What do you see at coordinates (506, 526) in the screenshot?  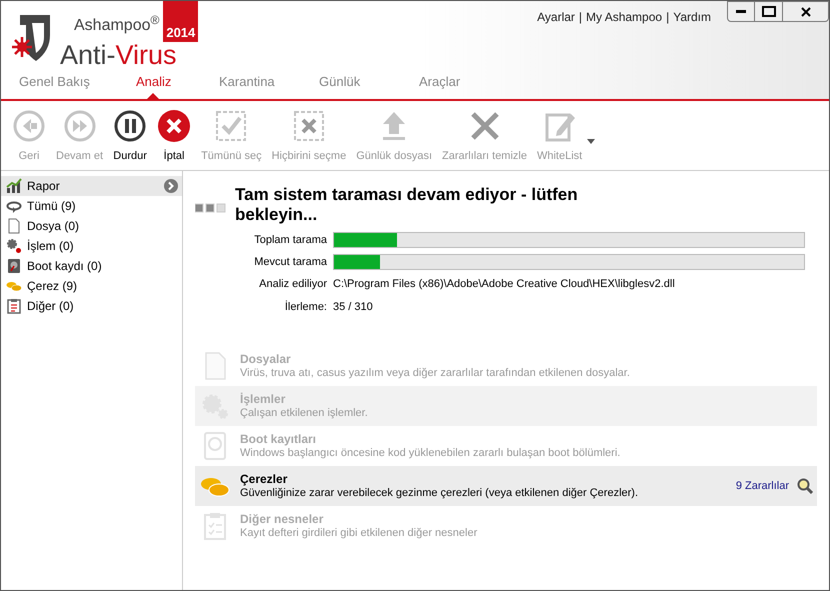 I see `category-row: Diğer nesneler Kayıt defteri girdileri gibi etkilenen diğer nesneler` at bounding box center [506, 526].